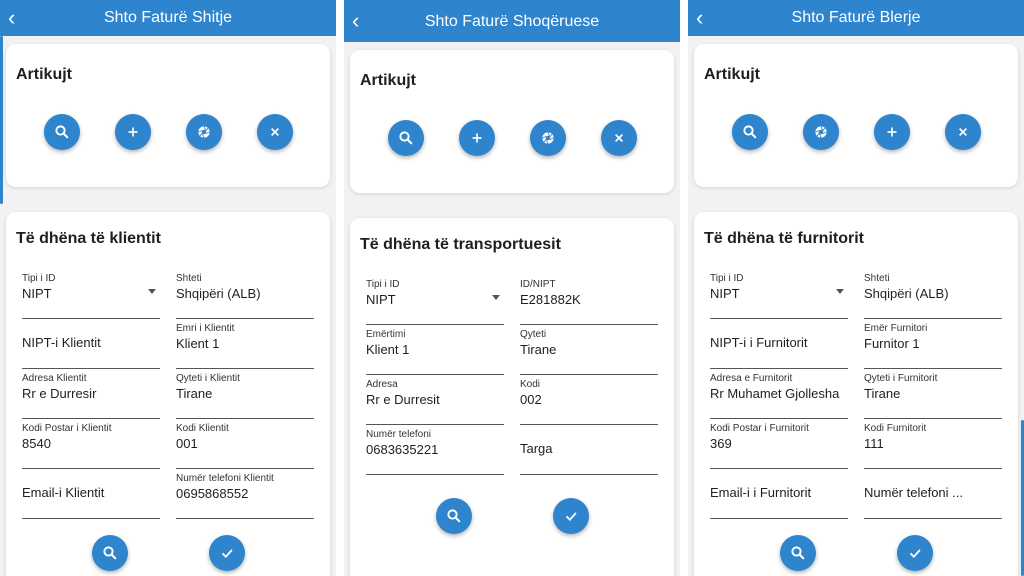 The image size is (1024, 576). I want to click on field-value: Rr e Durresir, so click(59, 393).